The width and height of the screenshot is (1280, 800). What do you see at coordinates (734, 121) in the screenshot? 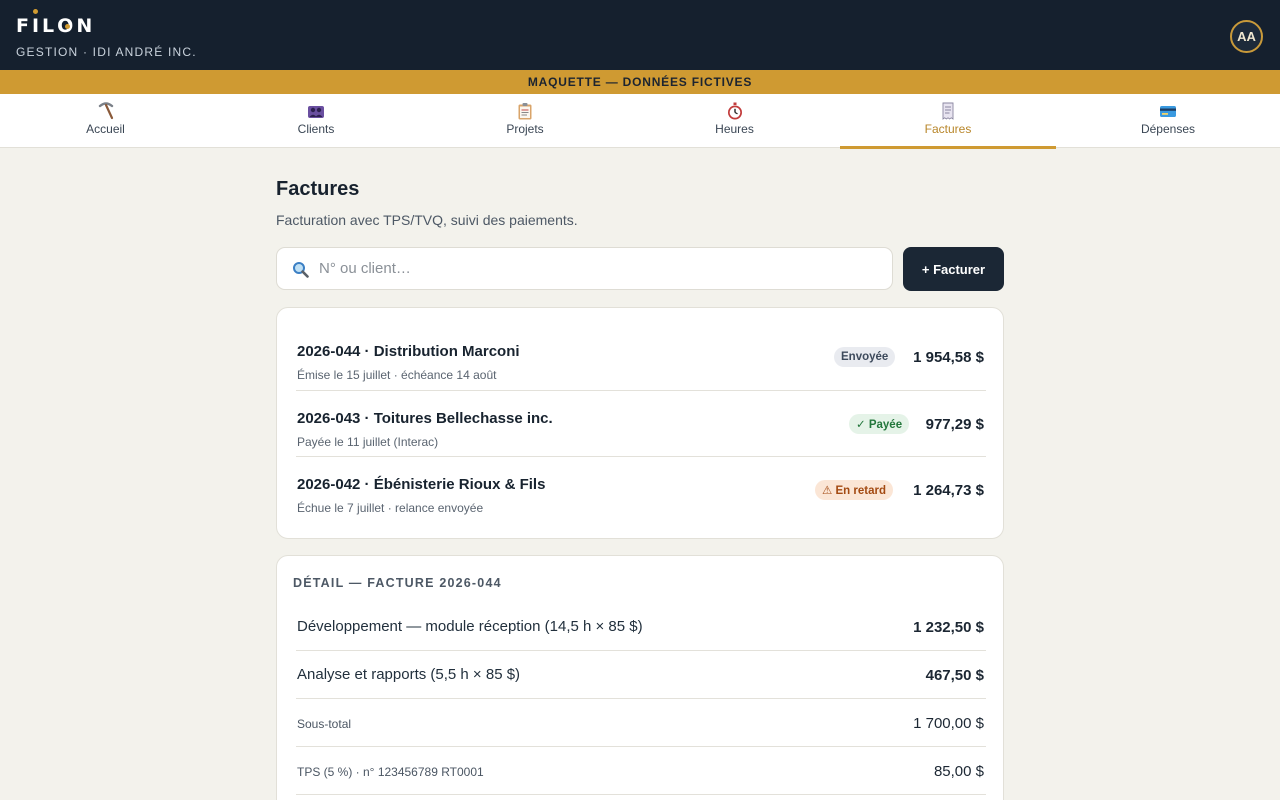
I see `tab-heures: Heures` at bounding box center [734, 121].